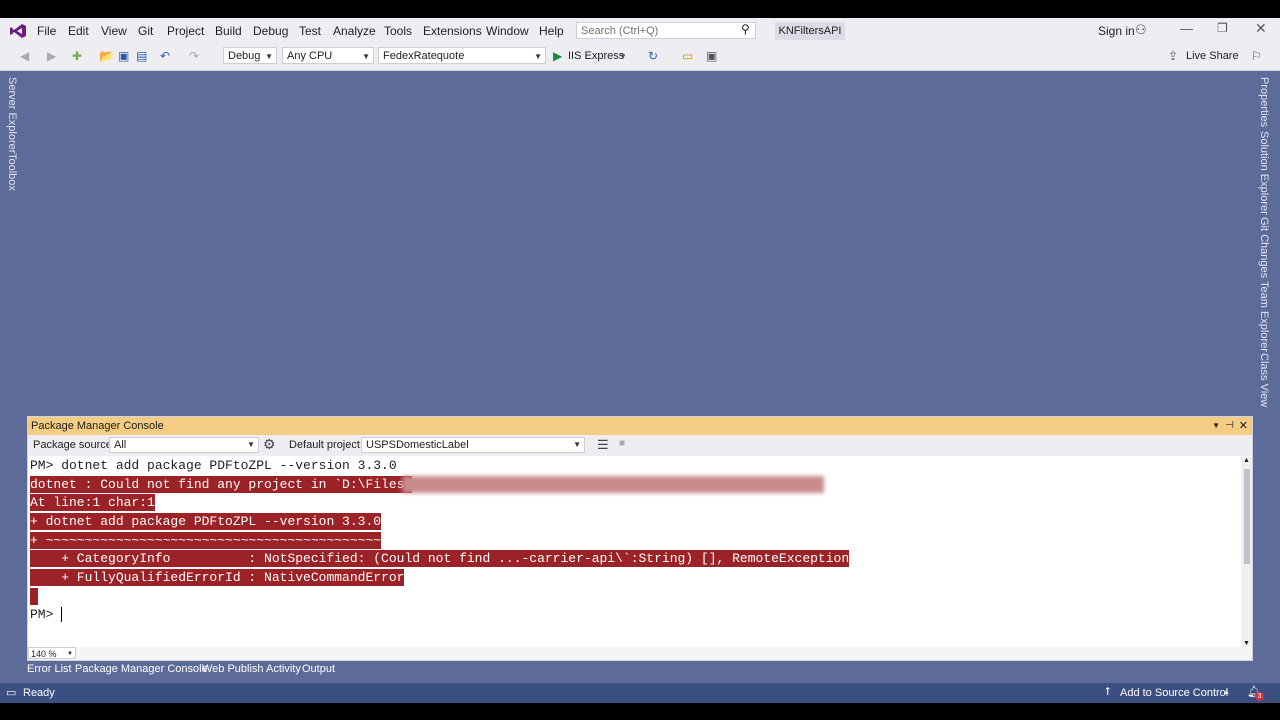 Image resolution: width=1280 pixels, height=720 pixels. Describe the element at coordinates (269, 444) in the screenshot. I see `settings-gear-icon: ⚙` at that location.